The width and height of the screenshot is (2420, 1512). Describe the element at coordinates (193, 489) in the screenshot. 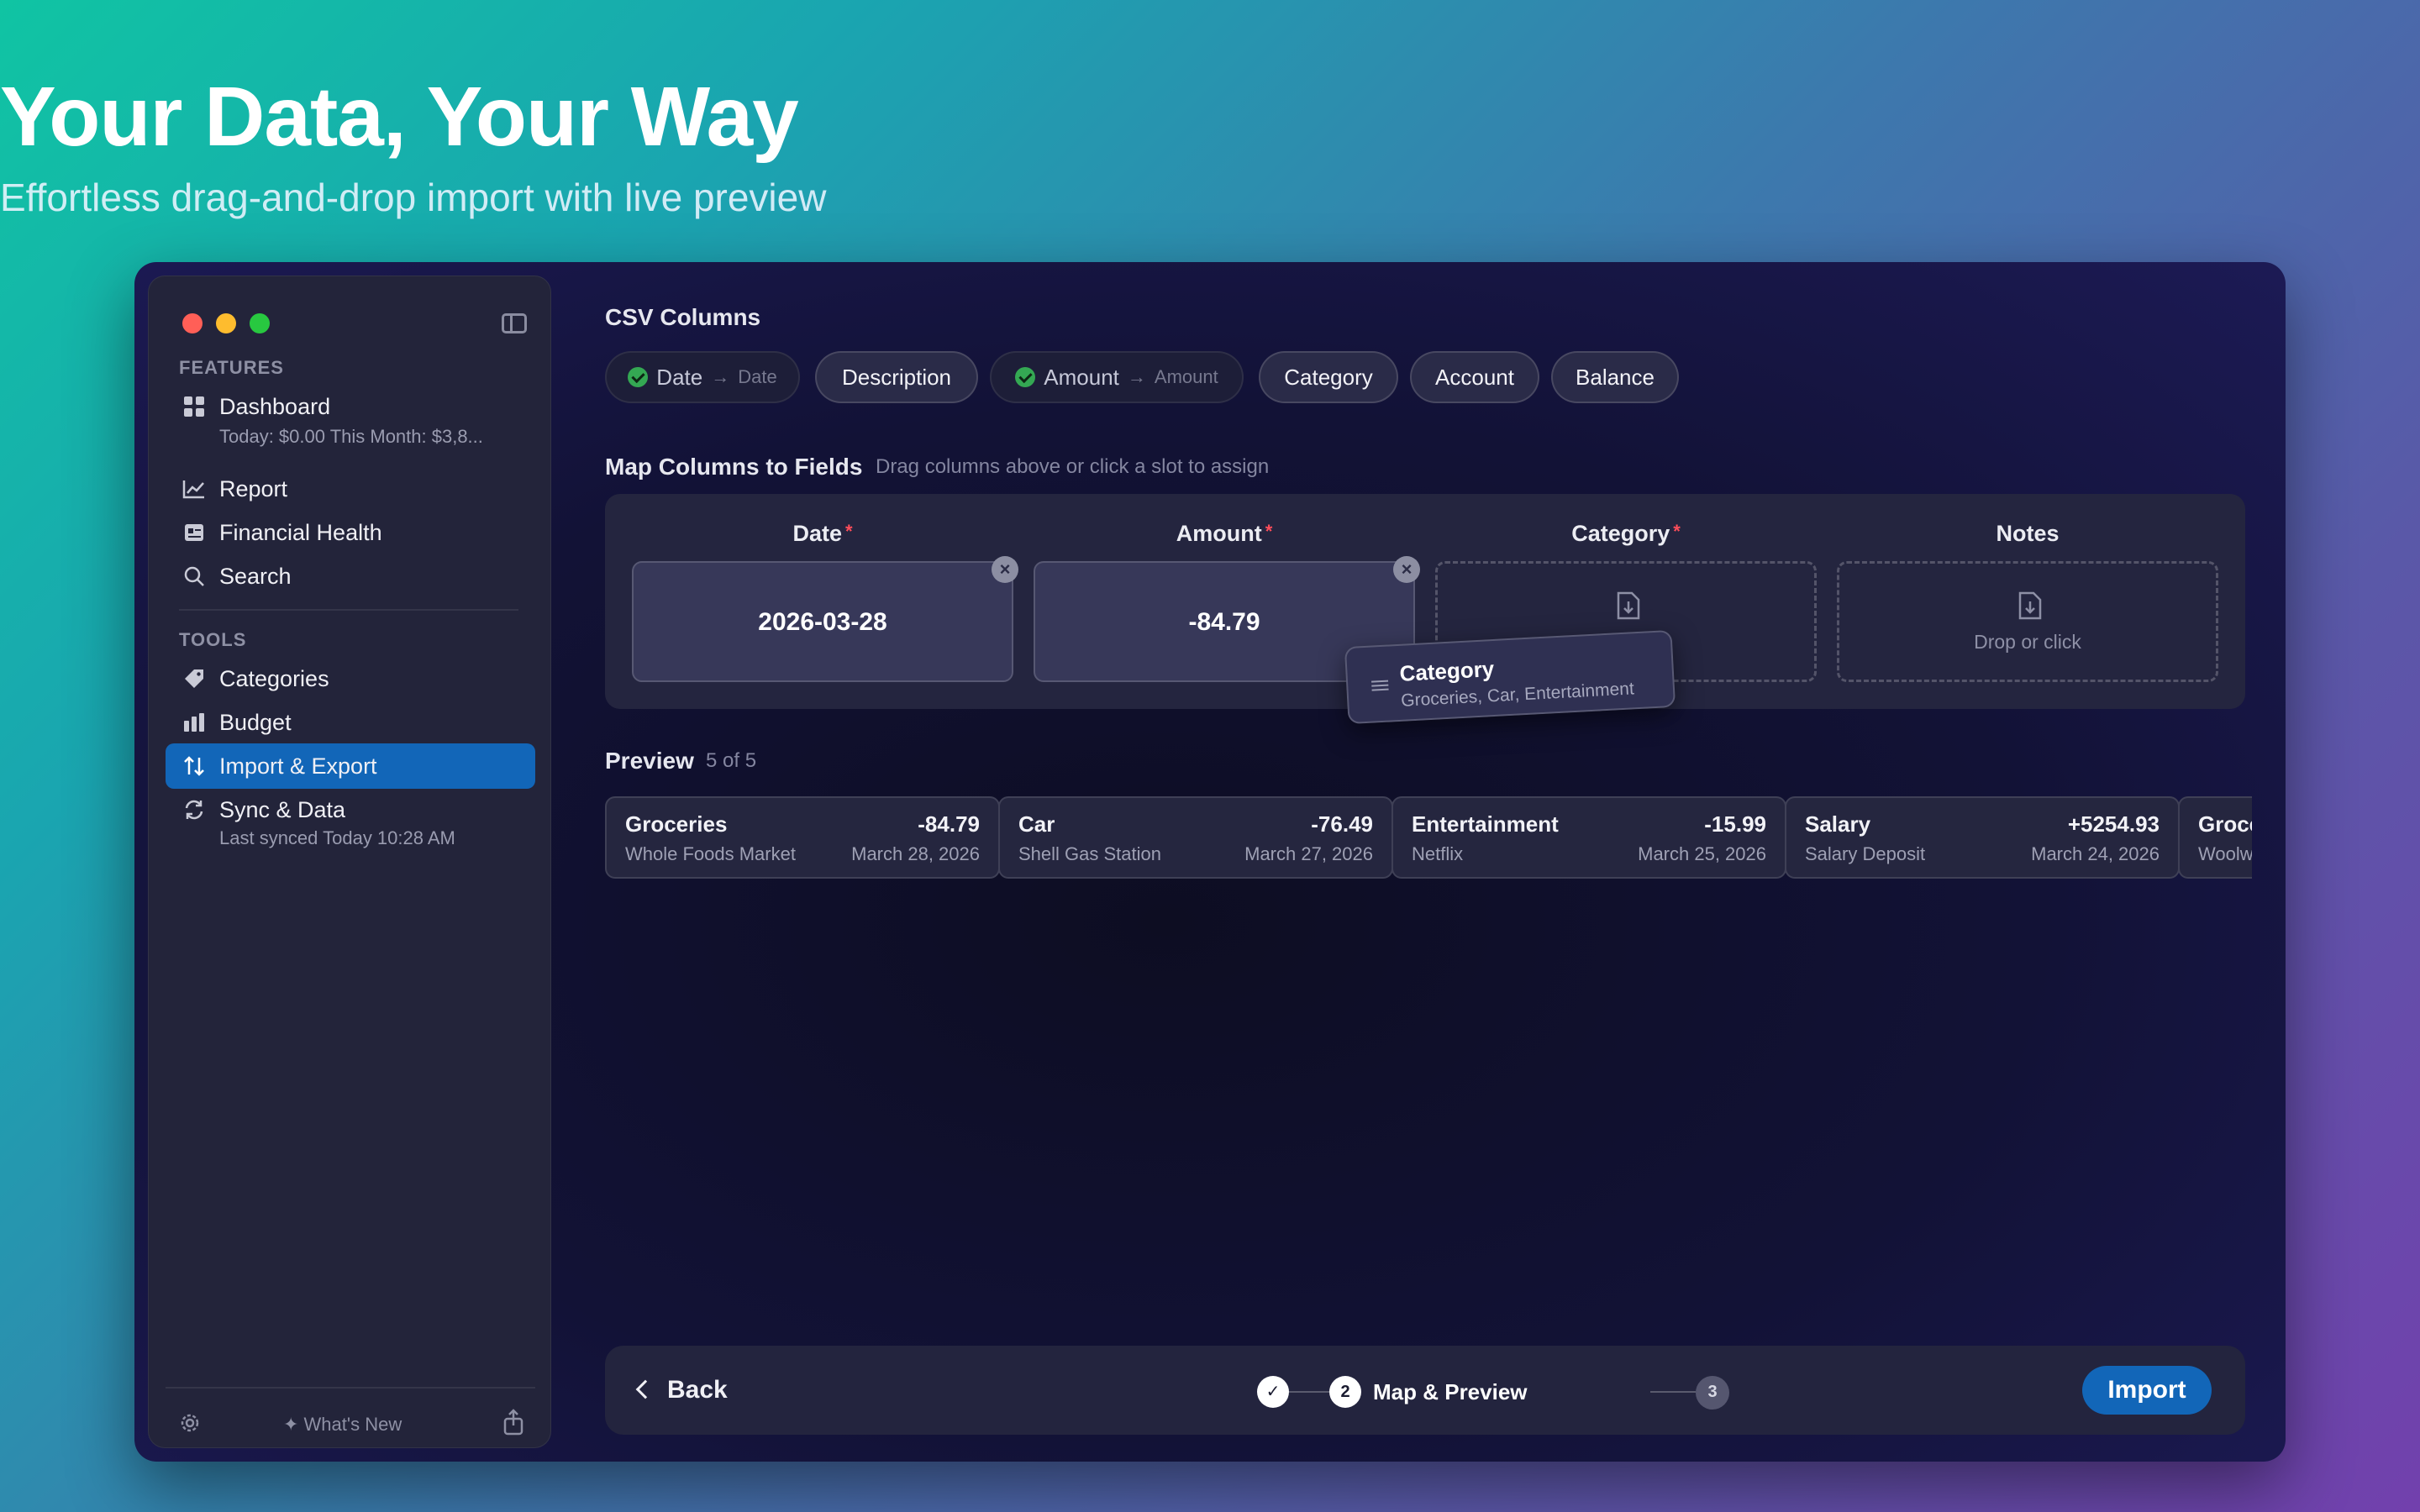

I see `line-chart-icon` at that location.